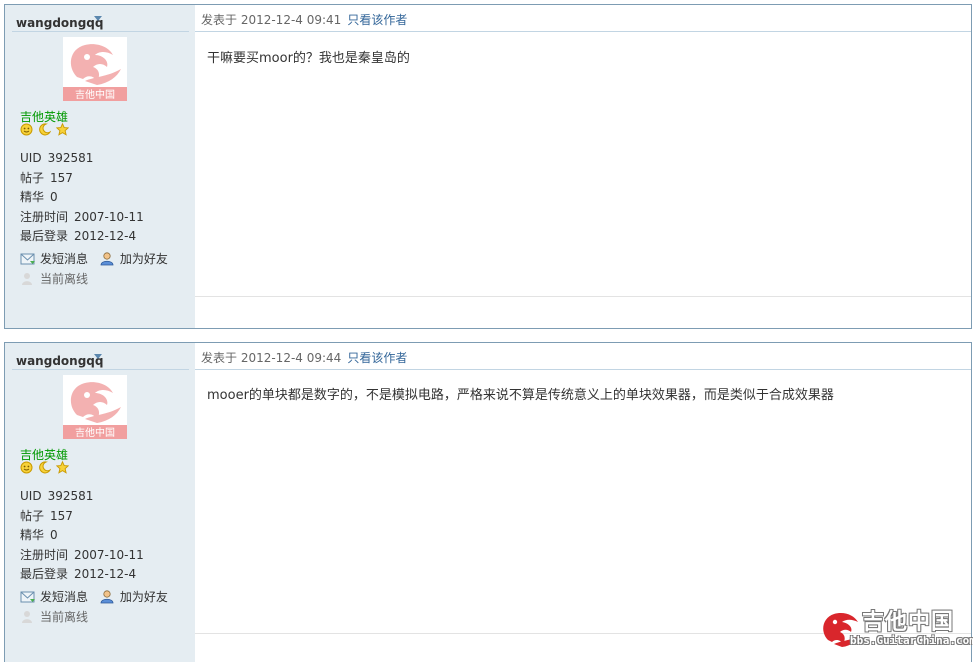 The image size is (973, 662). I want to click on post-content: 干嘛要买moor的？我也是秦皇岛的, so click(308, 58).